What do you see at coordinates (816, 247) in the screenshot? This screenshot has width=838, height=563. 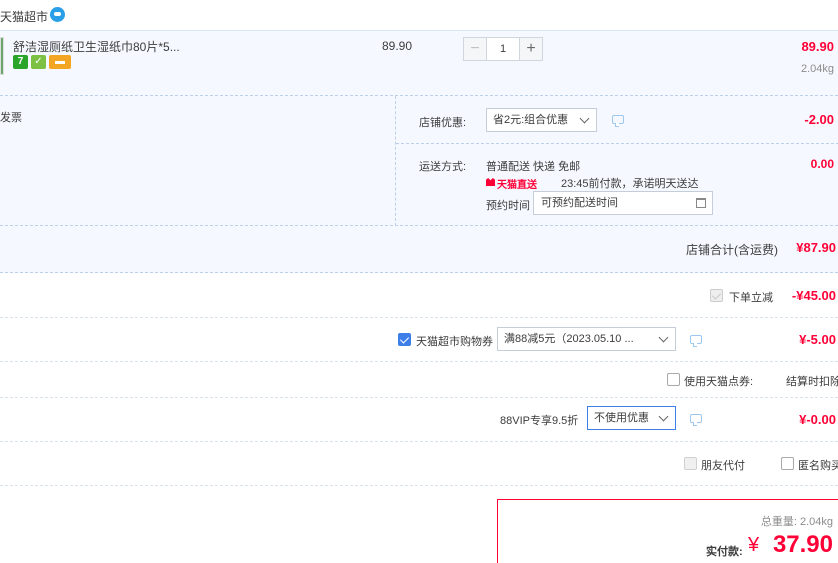 I see `store-total-value: ¥87.90` at bounding box center [816, 247].